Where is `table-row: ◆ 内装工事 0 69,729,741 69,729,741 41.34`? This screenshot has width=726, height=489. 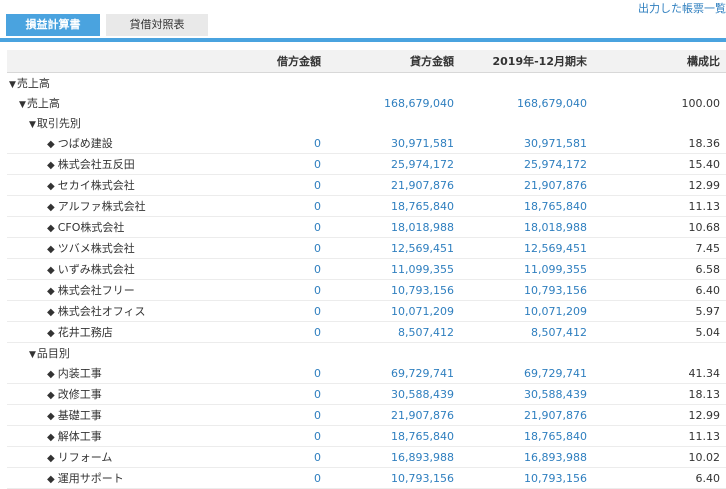 table-row: ◆ 内装工事 0 69,729,741 69,729,741 41.34 is located at coordinates (366, 373).